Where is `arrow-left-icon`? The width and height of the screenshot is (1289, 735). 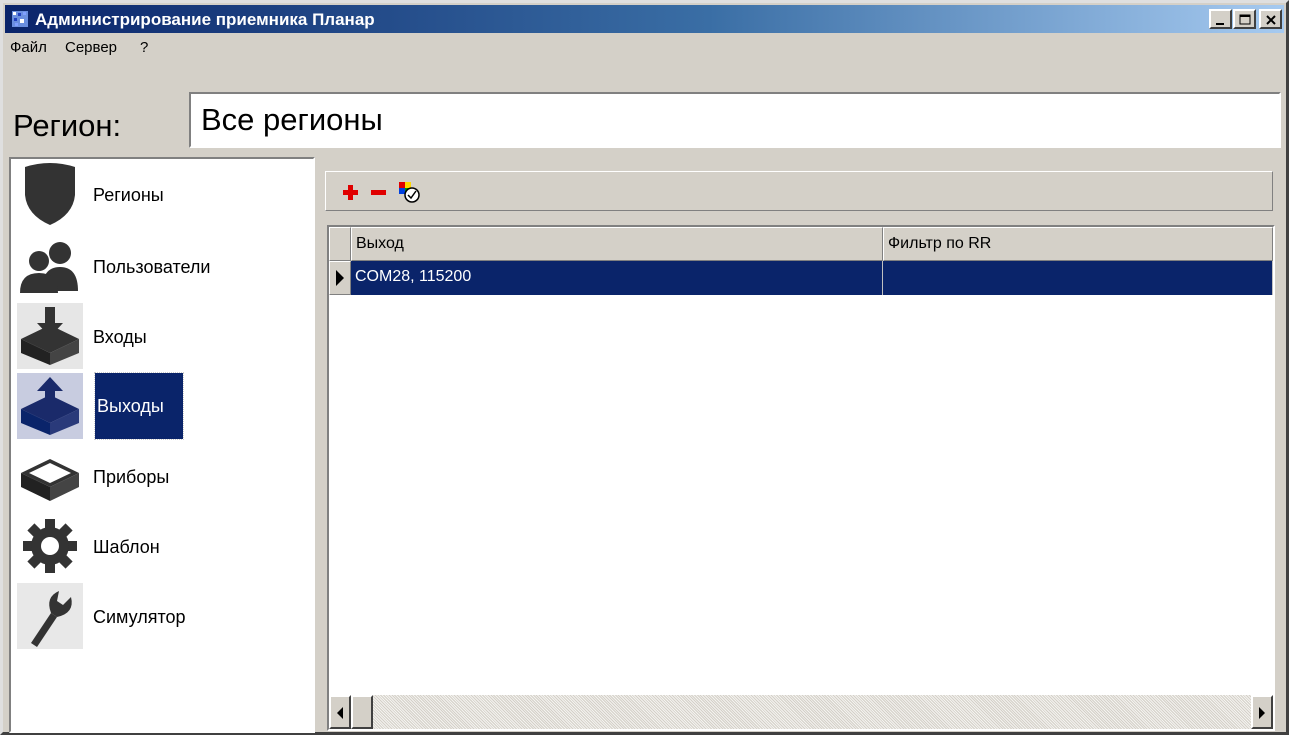 arrow-left-icon is located at coordinates (340, 713).